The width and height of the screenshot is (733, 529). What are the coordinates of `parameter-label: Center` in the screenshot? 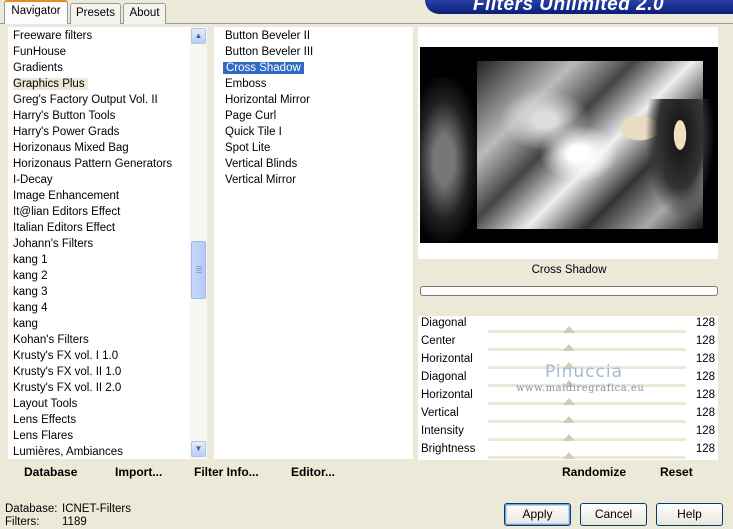 It's located at (438, 341).